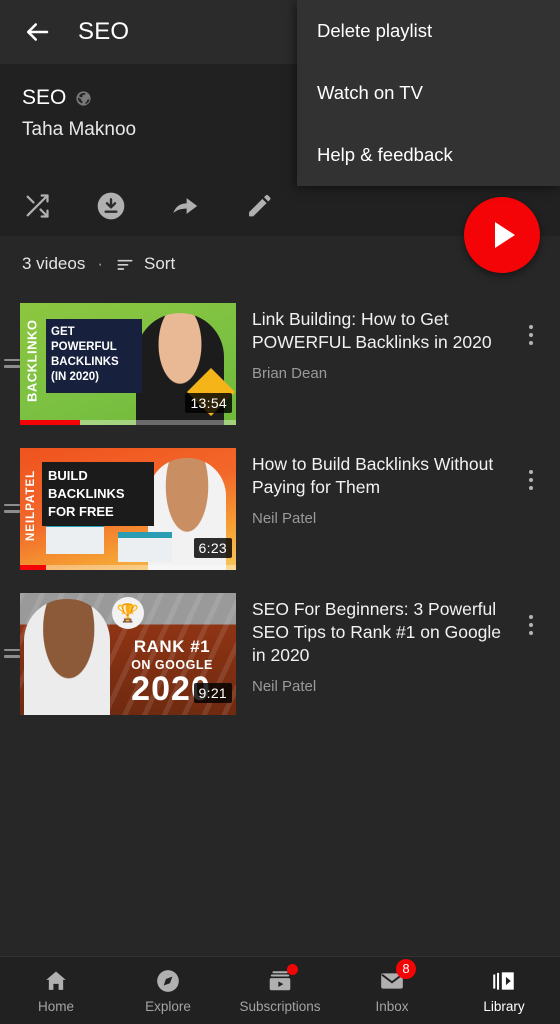  What do you see at coordinates (37, 32) in the screenshot?
I see `back-arrow-icon` at bounding box center [37, 32].